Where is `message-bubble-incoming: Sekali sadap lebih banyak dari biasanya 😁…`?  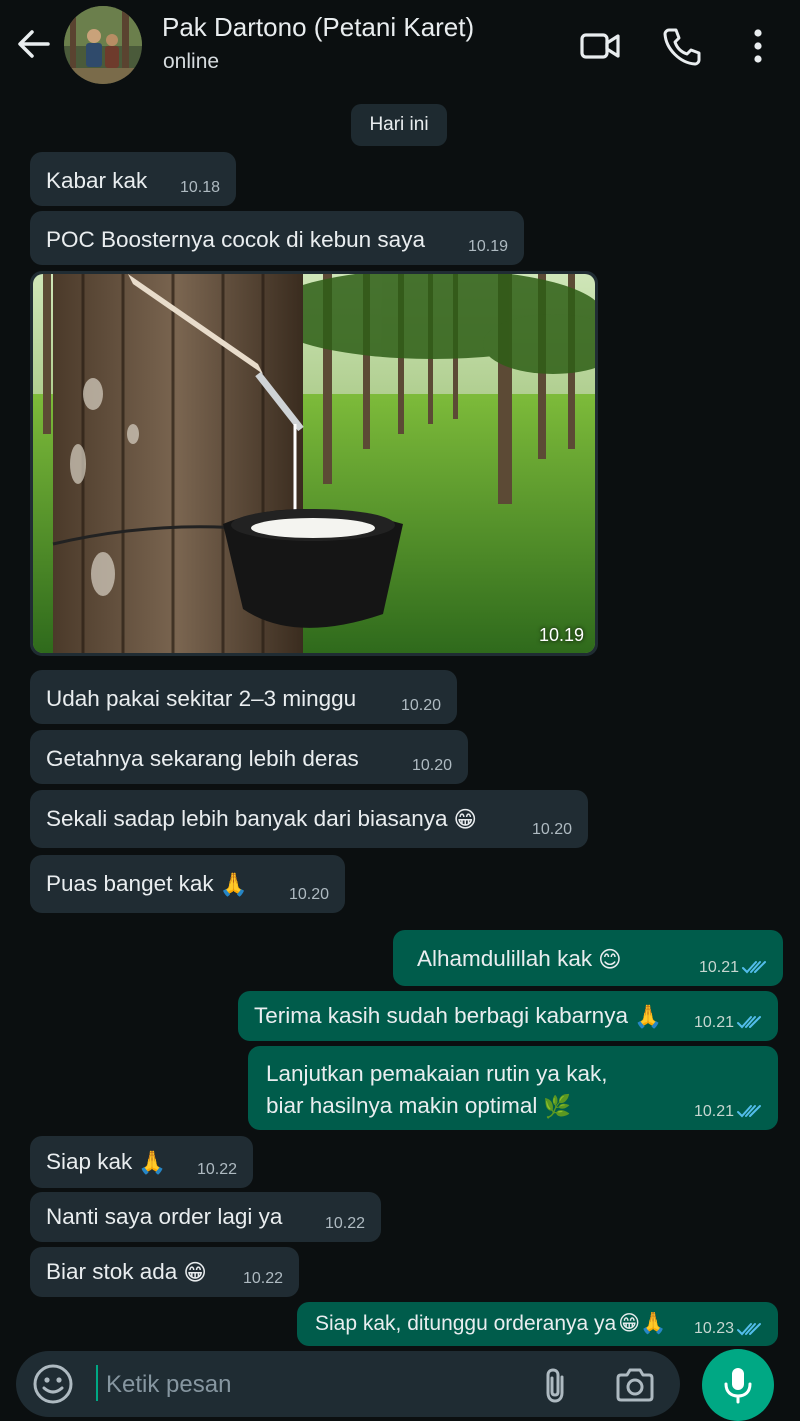
message-bubble-incoming: Sekali sadap lebih banyak dari biasanya 😁… is located at coordinates (309, 819).